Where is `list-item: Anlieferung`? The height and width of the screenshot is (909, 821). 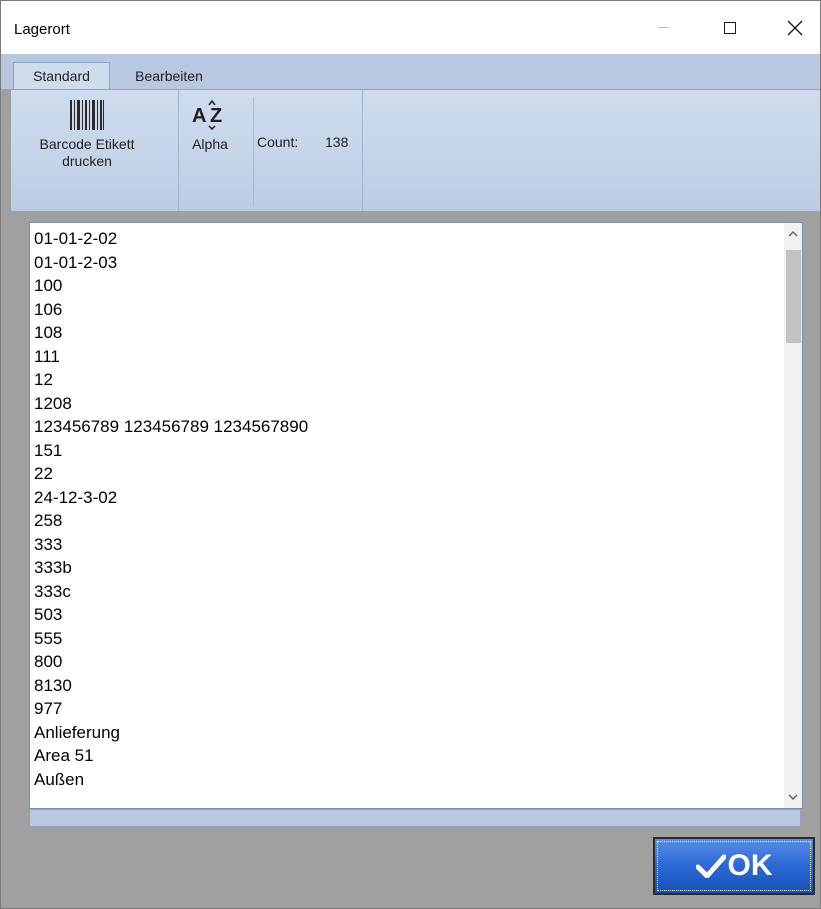
list-item: Anlieferung is located at coordinates (171, 733).